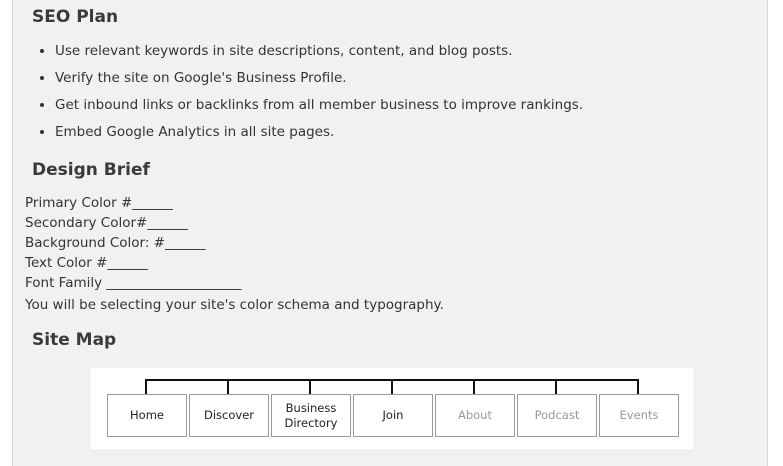  I want to click on site-map-node-join: Join, so click(393, 415).